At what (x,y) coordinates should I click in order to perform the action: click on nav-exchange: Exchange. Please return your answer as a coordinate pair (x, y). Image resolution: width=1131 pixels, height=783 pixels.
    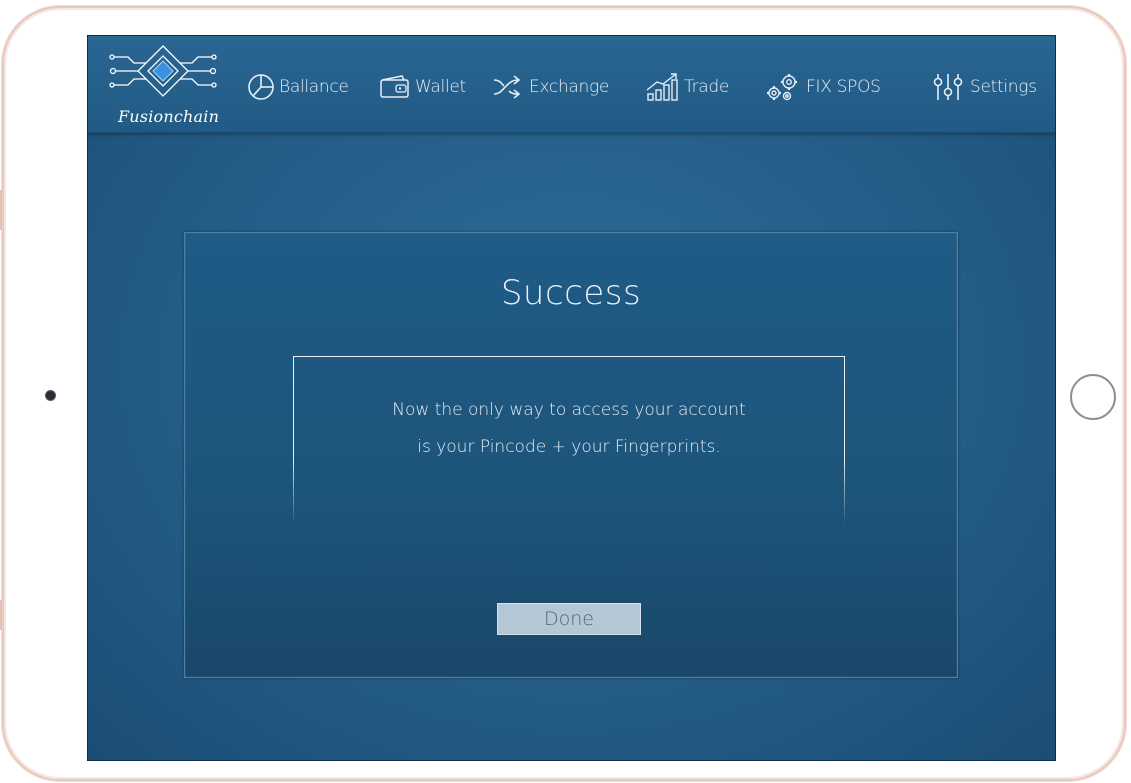
    Looking at the image, I should click on (550, 87).